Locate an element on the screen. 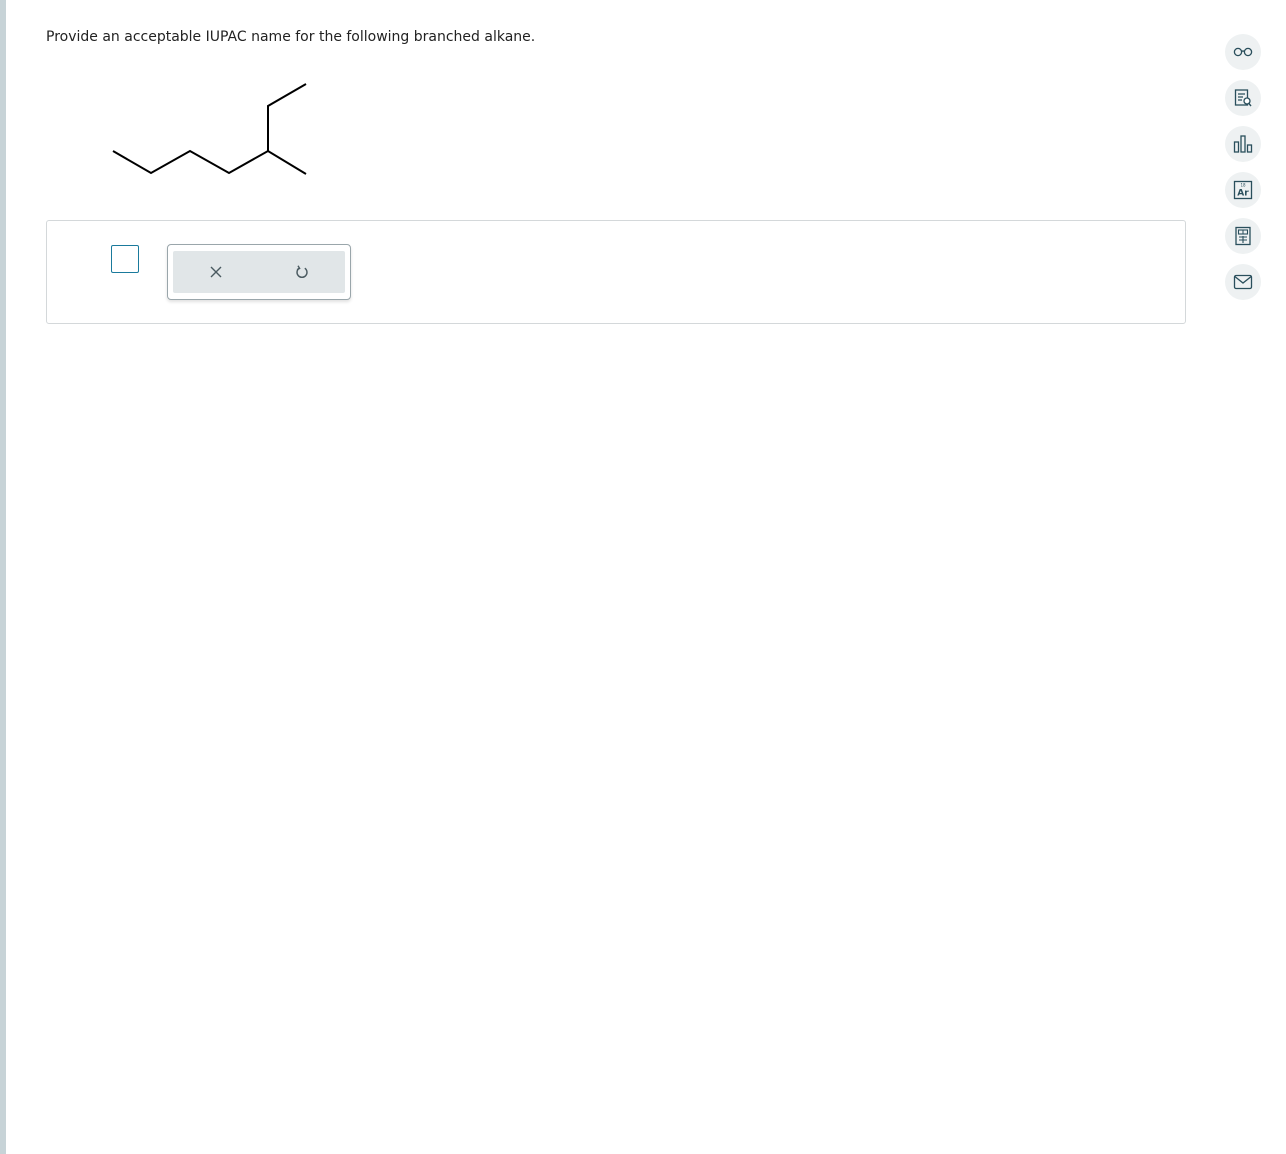 Image resolution: width=1286 pixels, height=1154 pixels. ethyl-branch-bonds is located at coordinates (287, 117).